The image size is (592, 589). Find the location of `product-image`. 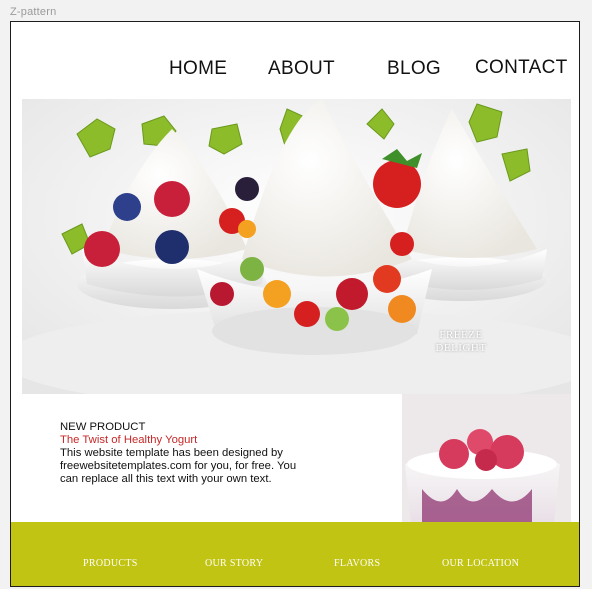

product-image is located at coordinates (486, 458).